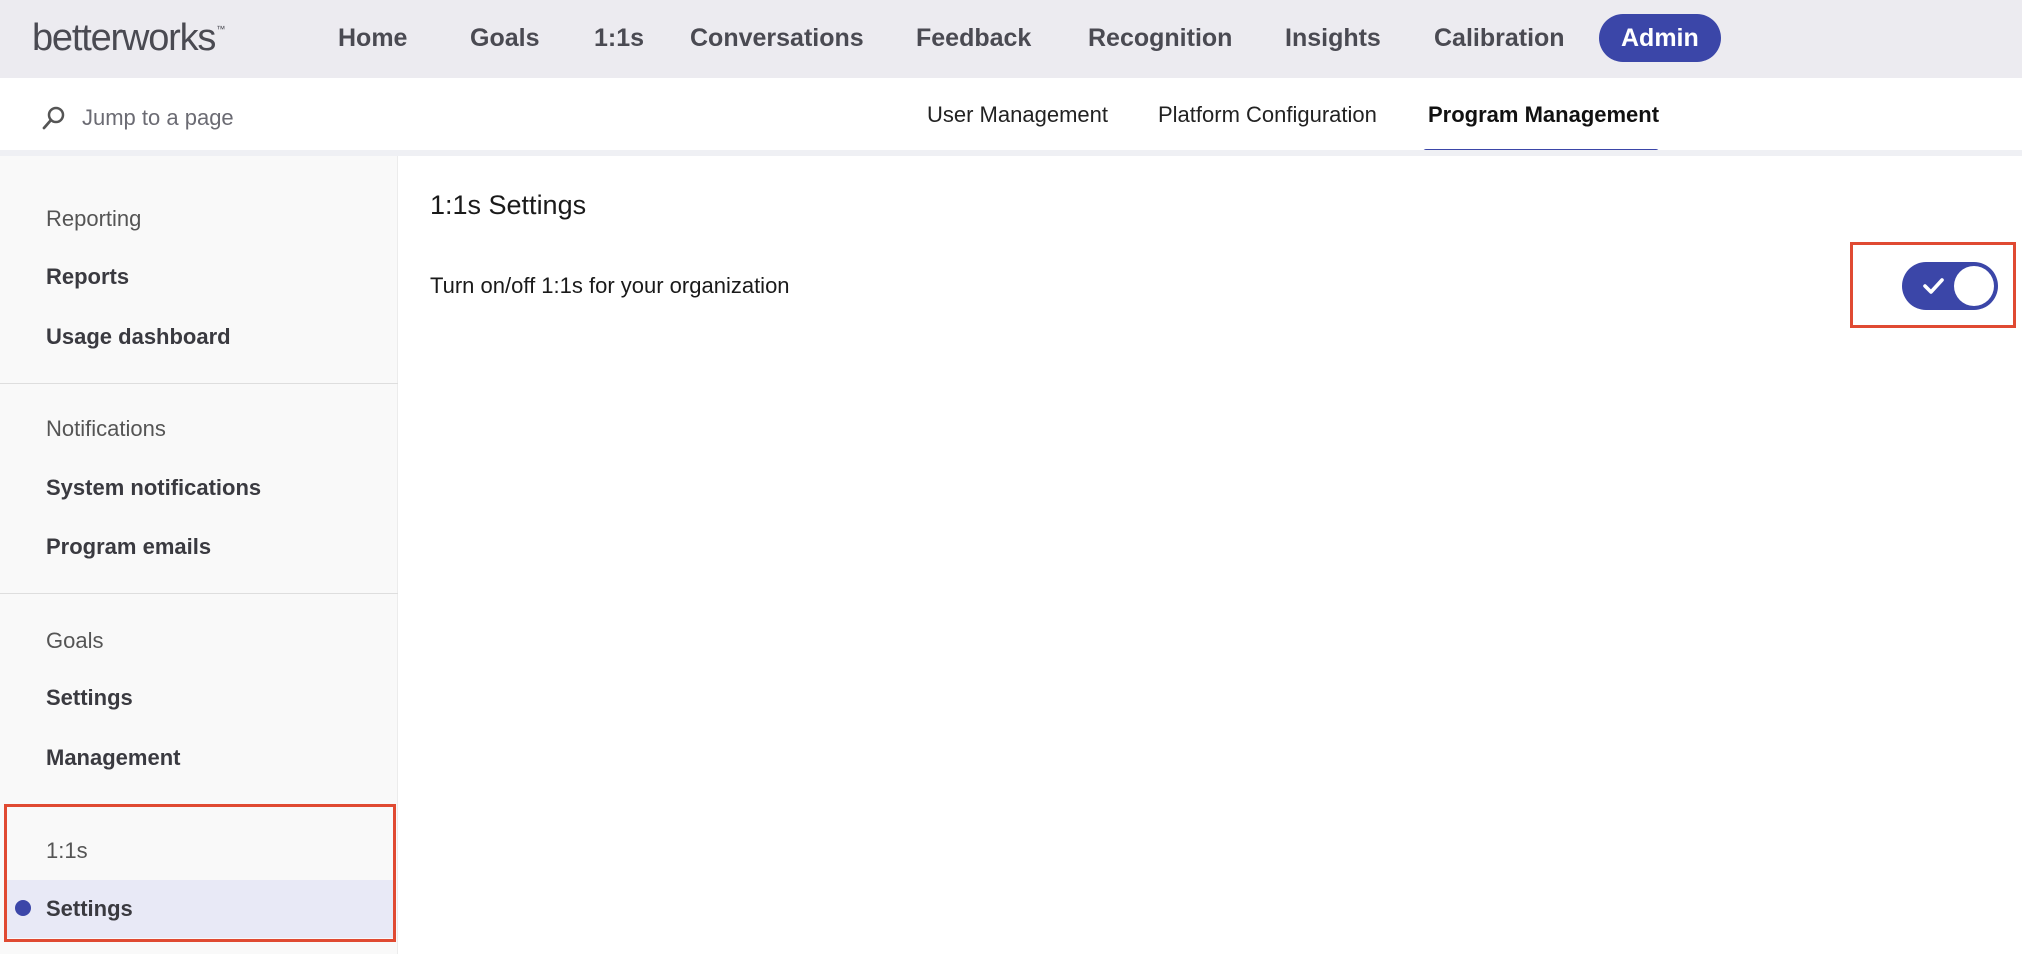 The height and width of the screenshot is (954, 2022). I want to click on annotation-box-toggle, so click(1933, 285).